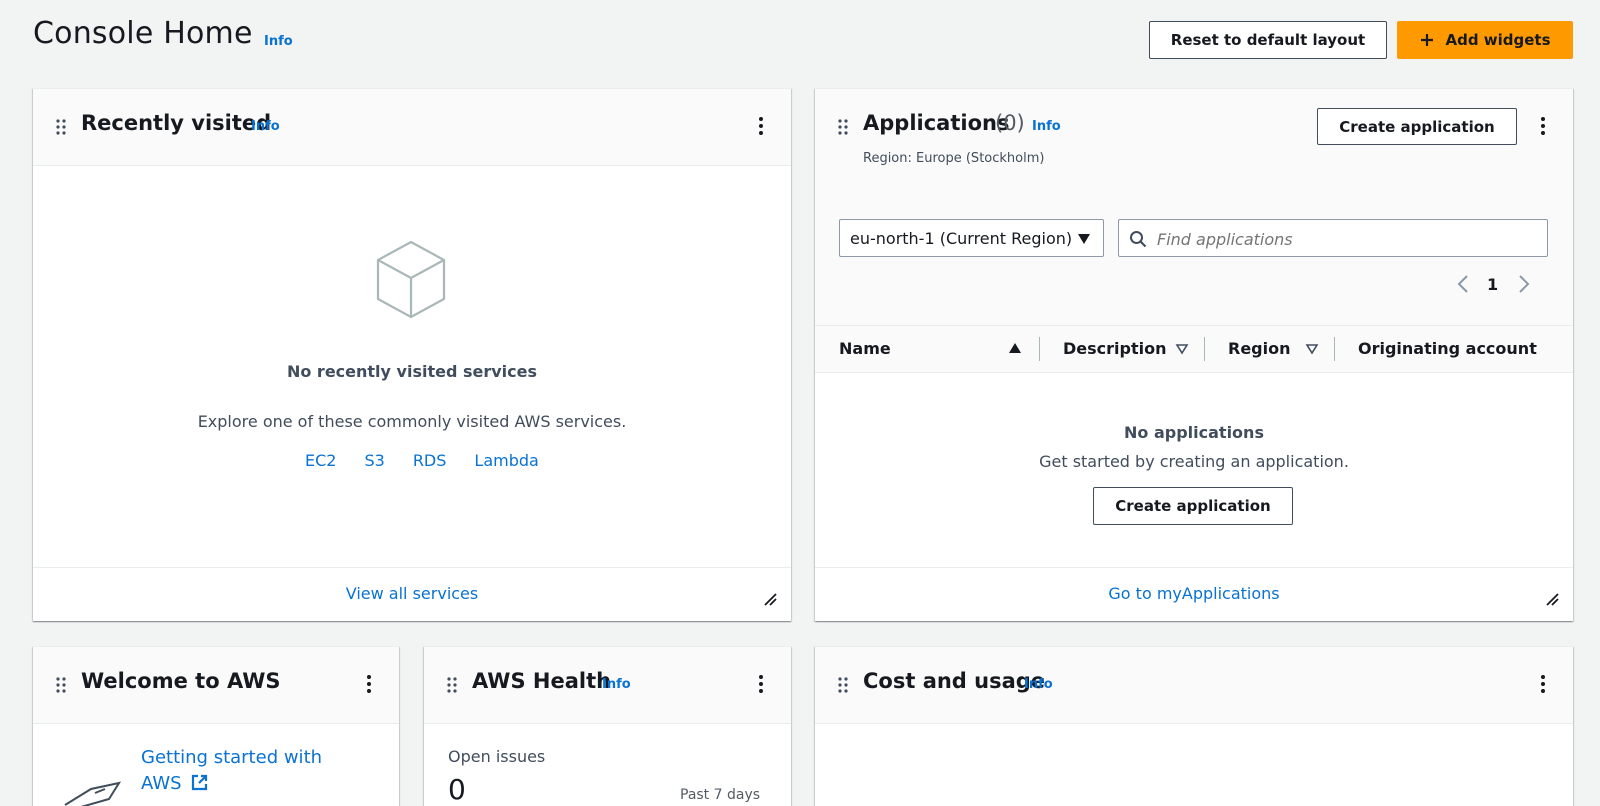 The width and height of the screenshot is (1600, 806). What do you see at coordinates (954, 158) in the screenshot?
I see `region-text: Region: Europe (Stockholm)` at bounding box center [954, 158].